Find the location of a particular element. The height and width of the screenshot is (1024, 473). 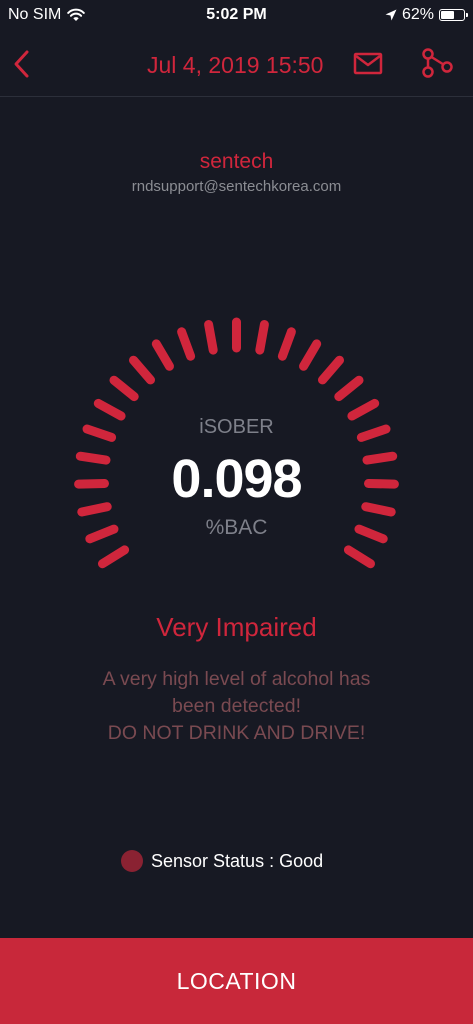

sensor-status: Sensor Status : Good is located at coordinates (222, 861).